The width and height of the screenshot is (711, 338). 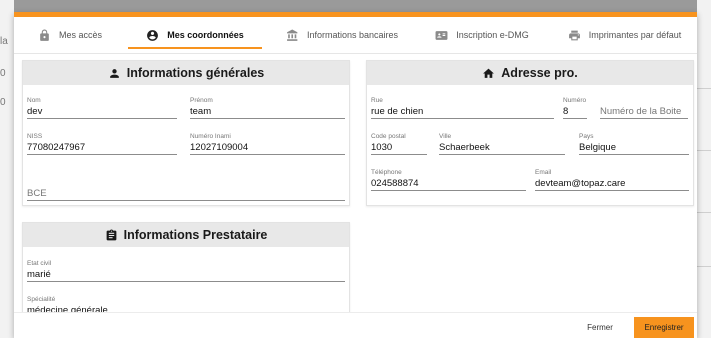 I want to click on field-value: 1030, so click(x=399, y=148).